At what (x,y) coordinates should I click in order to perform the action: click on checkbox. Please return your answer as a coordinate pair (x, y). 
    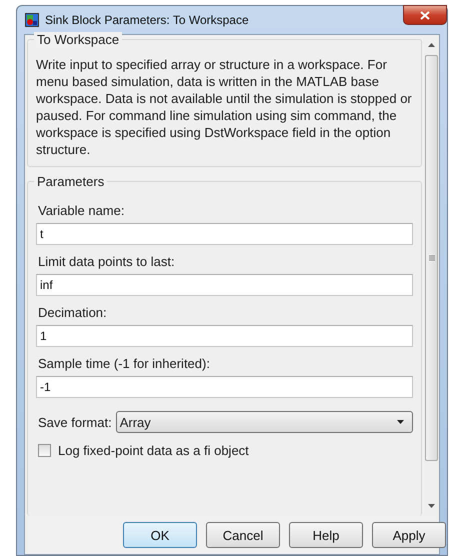
    Looking at the image, I should click on (44, 450).